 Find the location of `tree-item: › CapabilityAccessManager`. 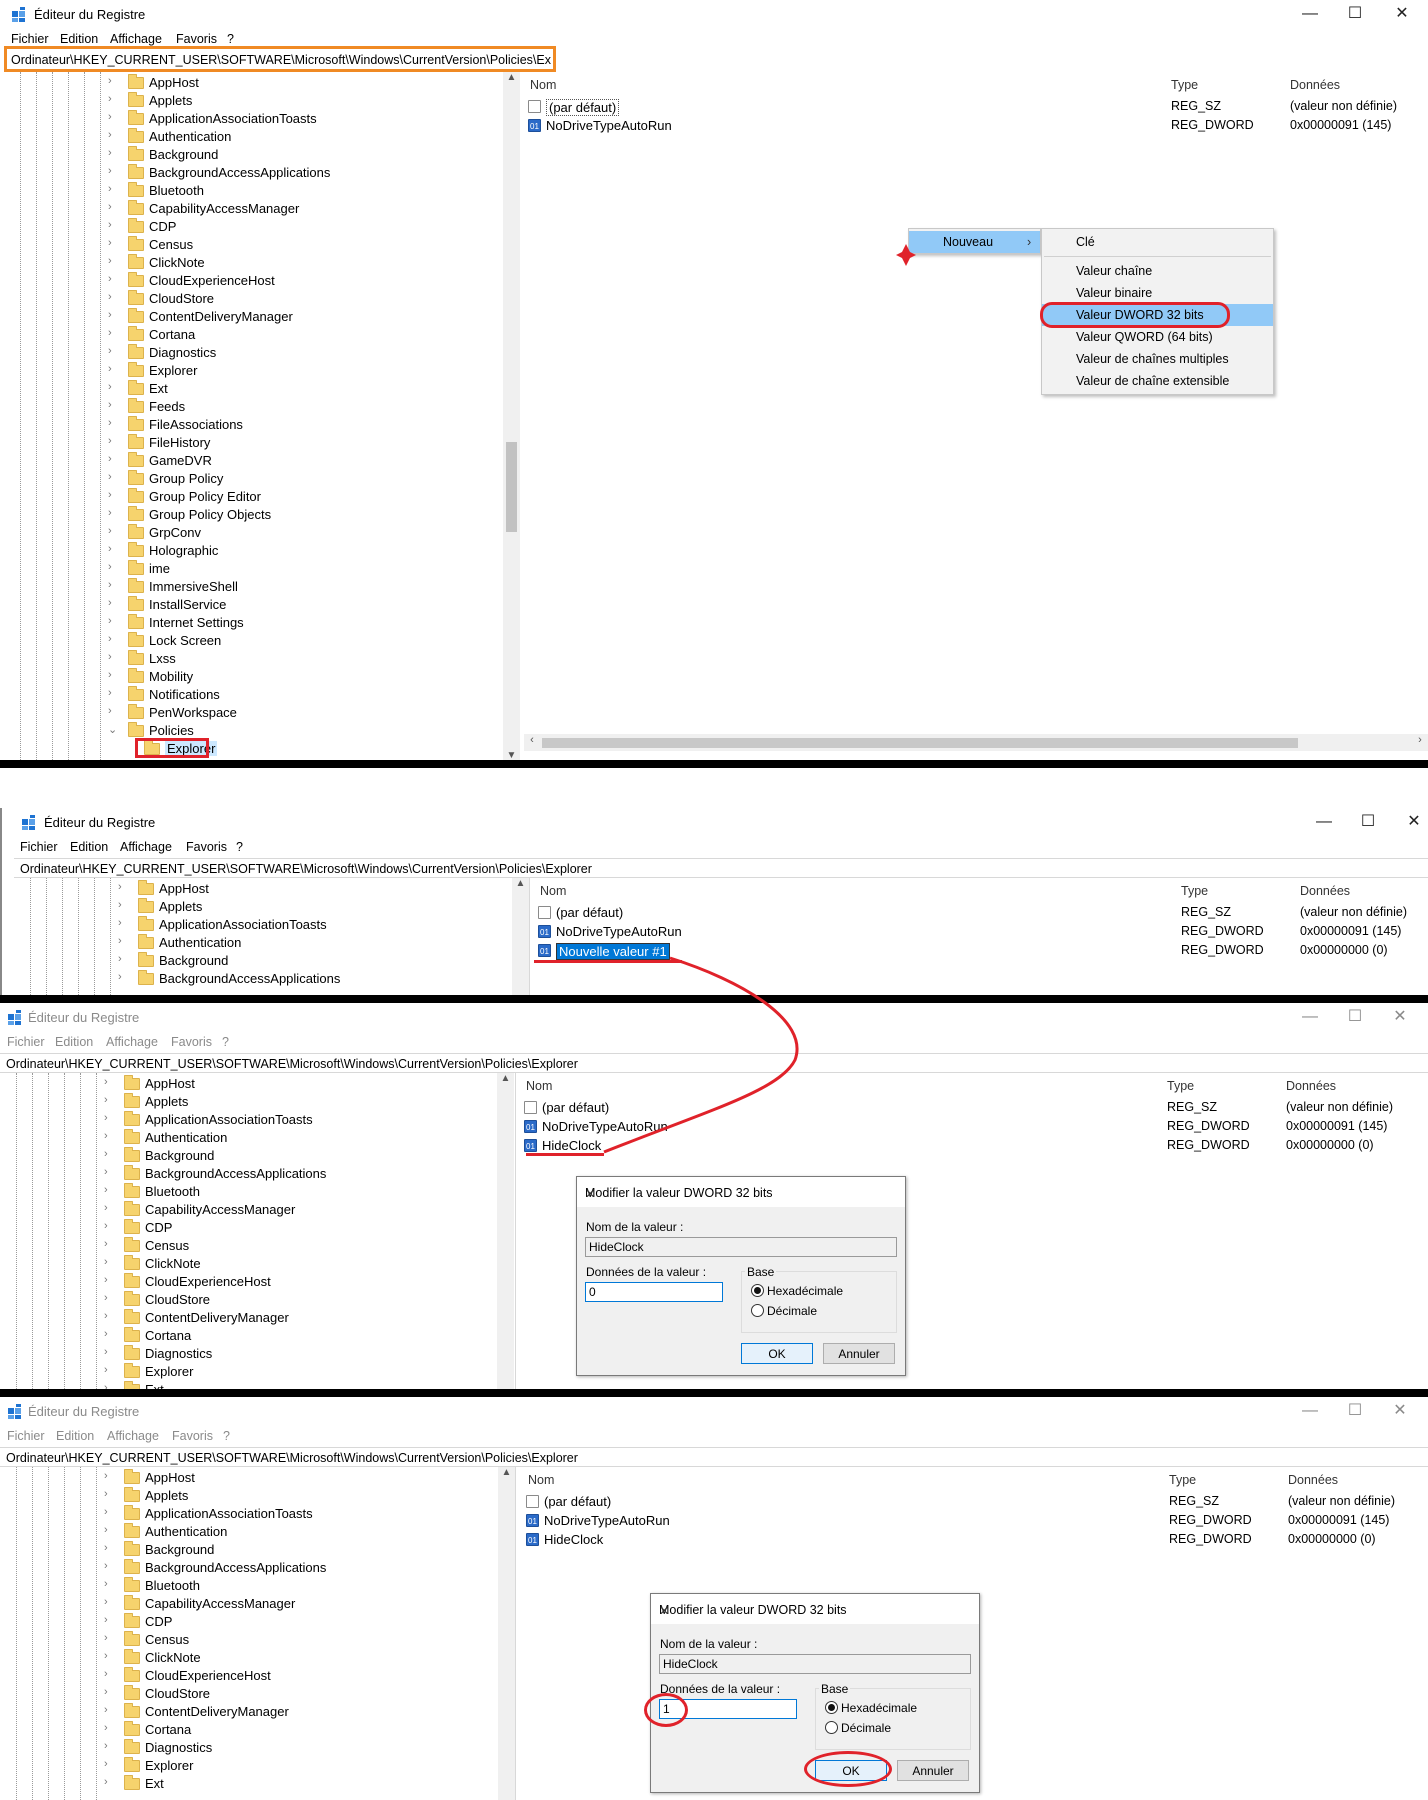

tree-item: › CapabilityAccessManager is located at coordinates (304, 1210).